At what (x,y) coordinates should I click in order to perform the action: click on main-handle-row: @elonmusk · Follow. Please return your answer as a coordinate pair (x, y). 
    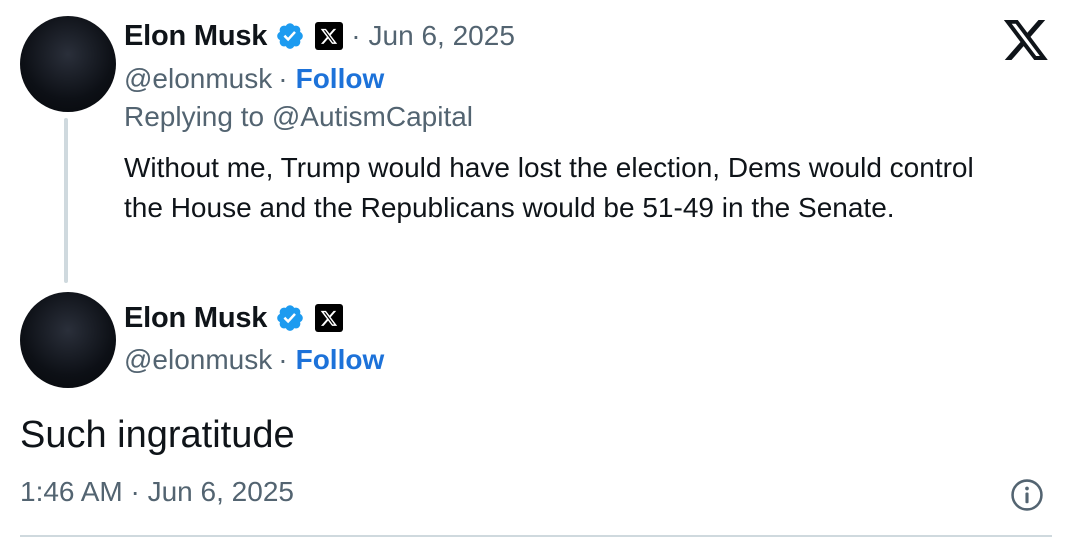
    Looking at the image, I should click on (254, 360).